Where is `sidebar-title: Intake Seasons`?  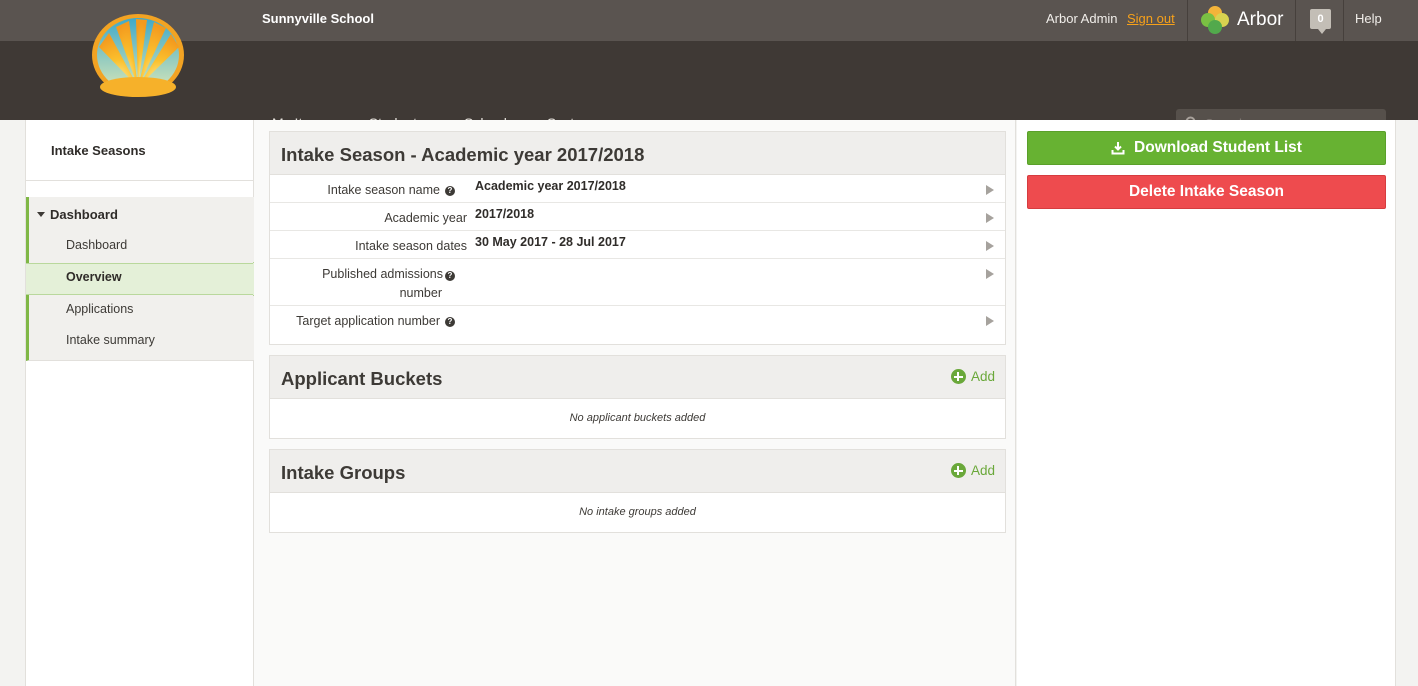
sidebar-title: Intake Seasons is located at coordinates (98, 150).